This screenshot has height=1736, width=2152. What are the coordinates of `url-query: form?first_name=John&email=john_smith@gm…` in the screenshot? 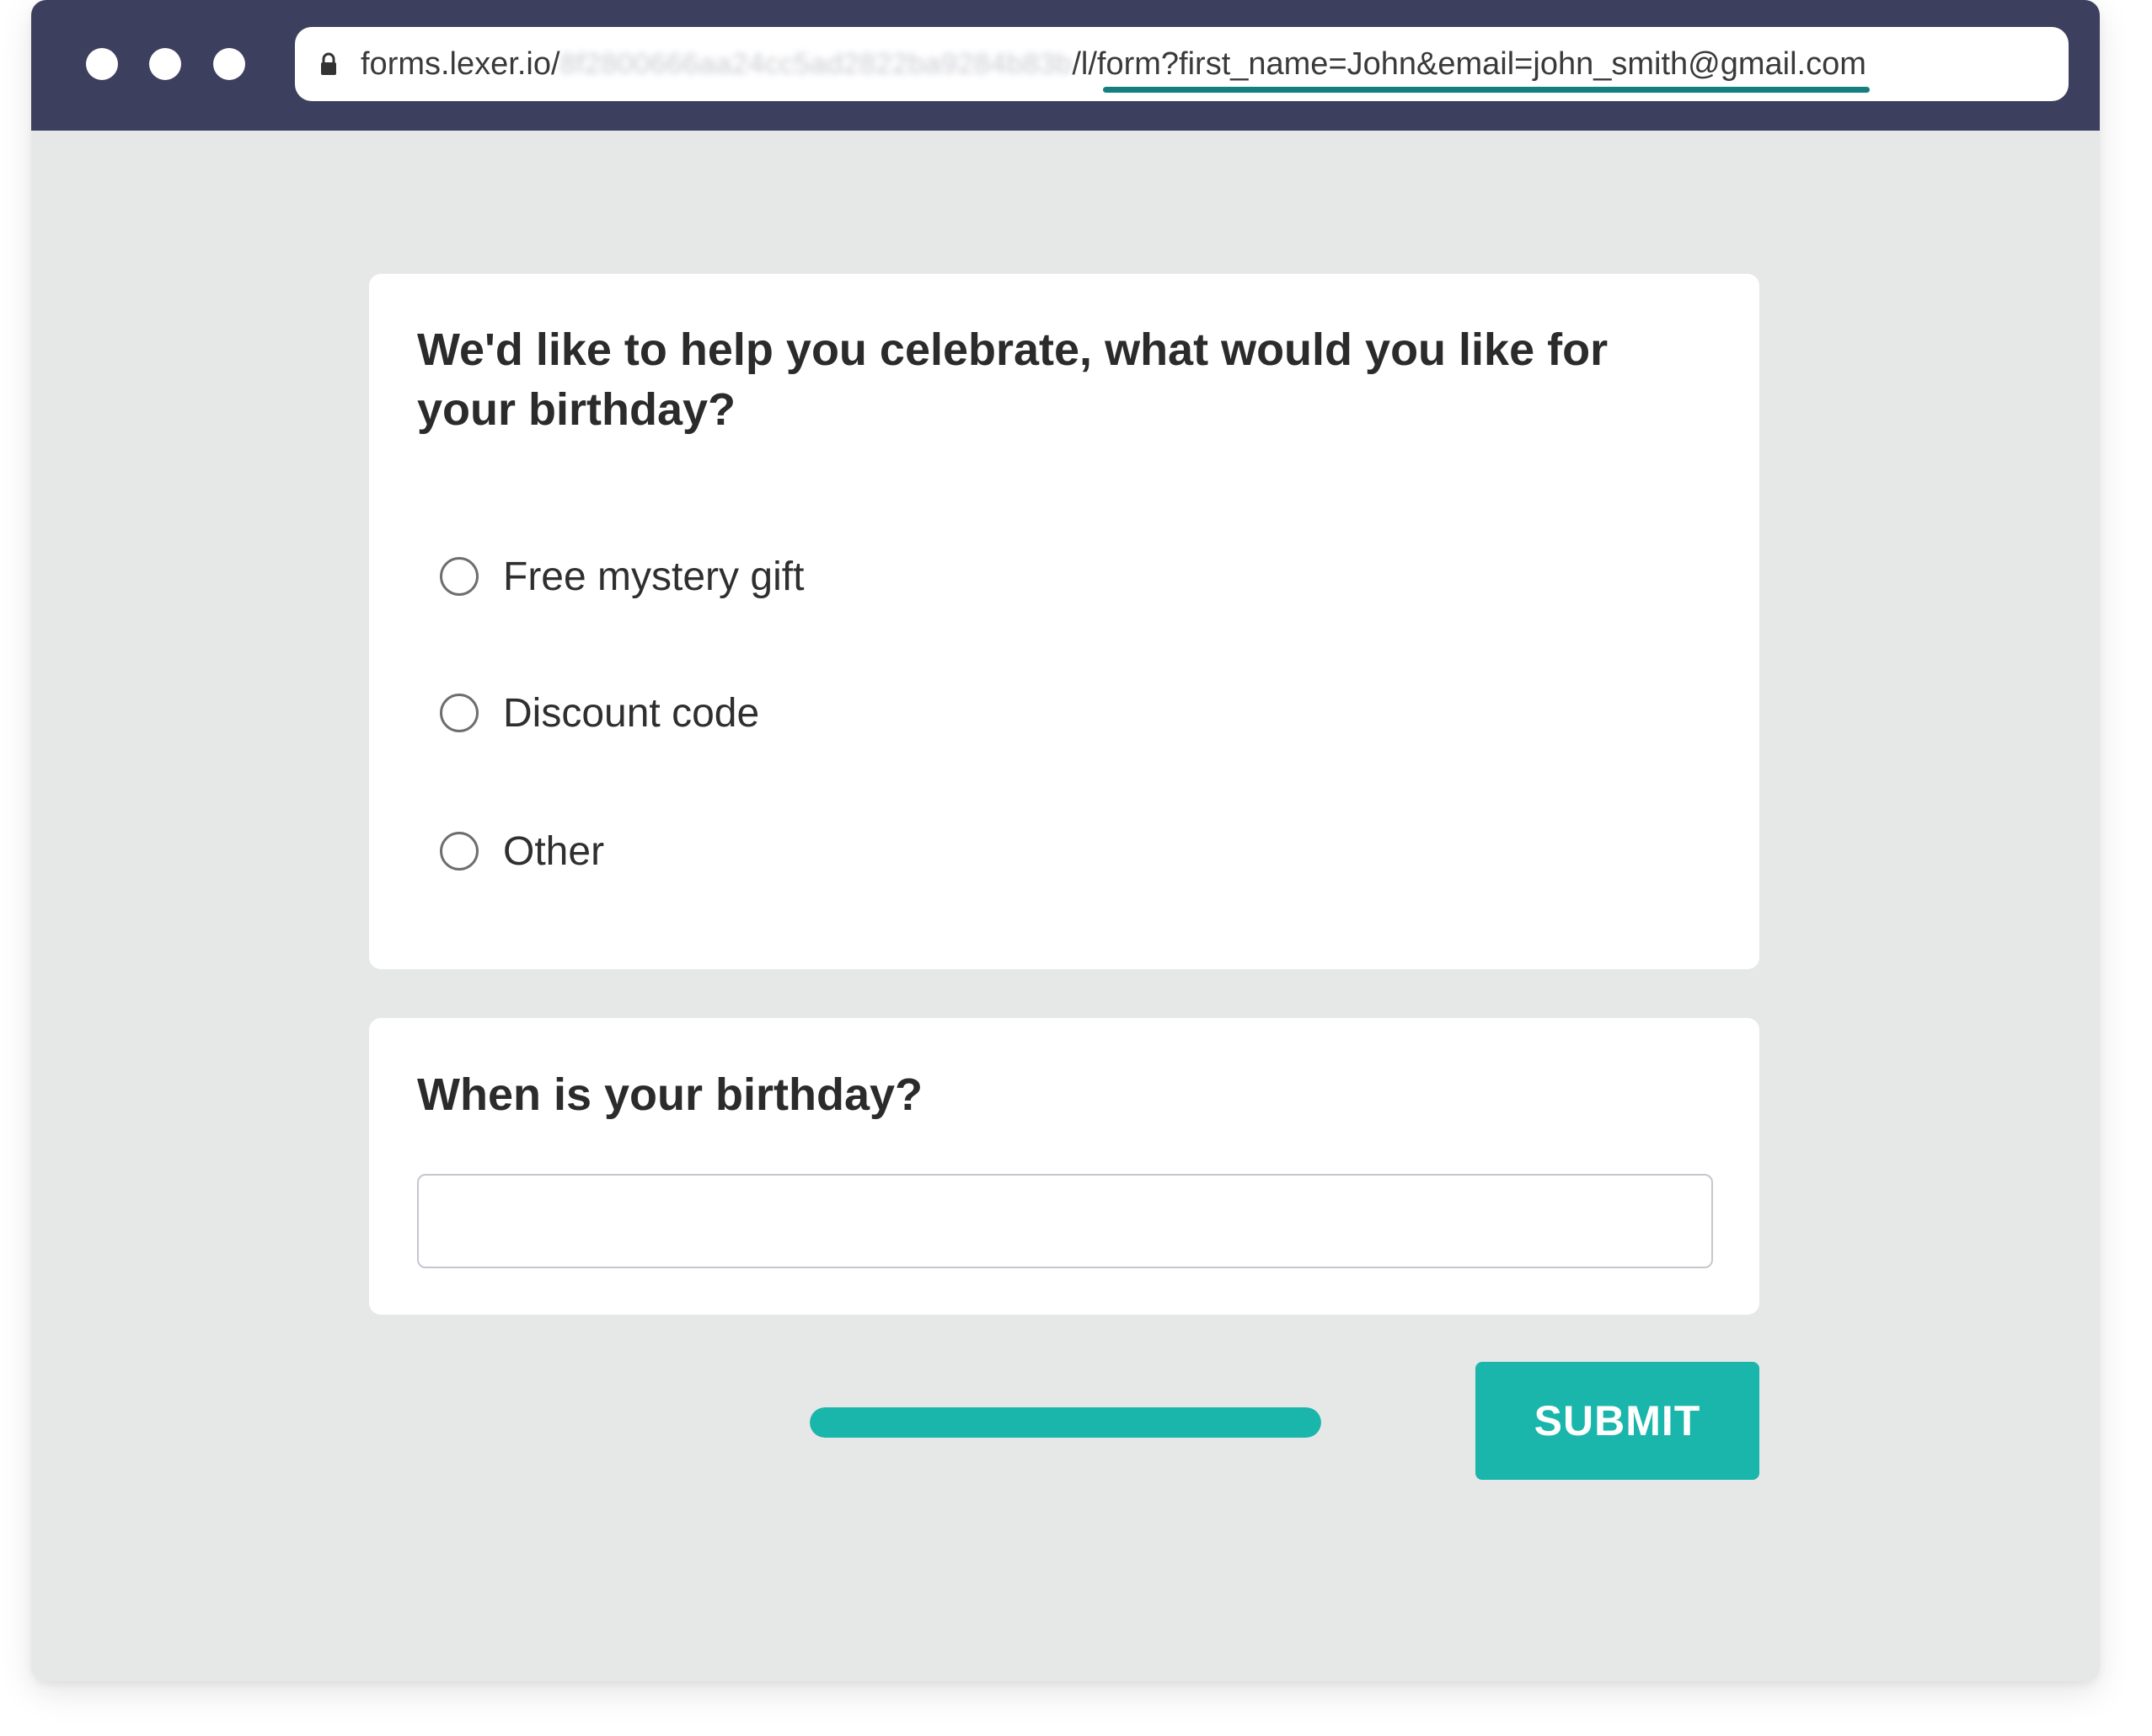 It's located at (1483, 69).